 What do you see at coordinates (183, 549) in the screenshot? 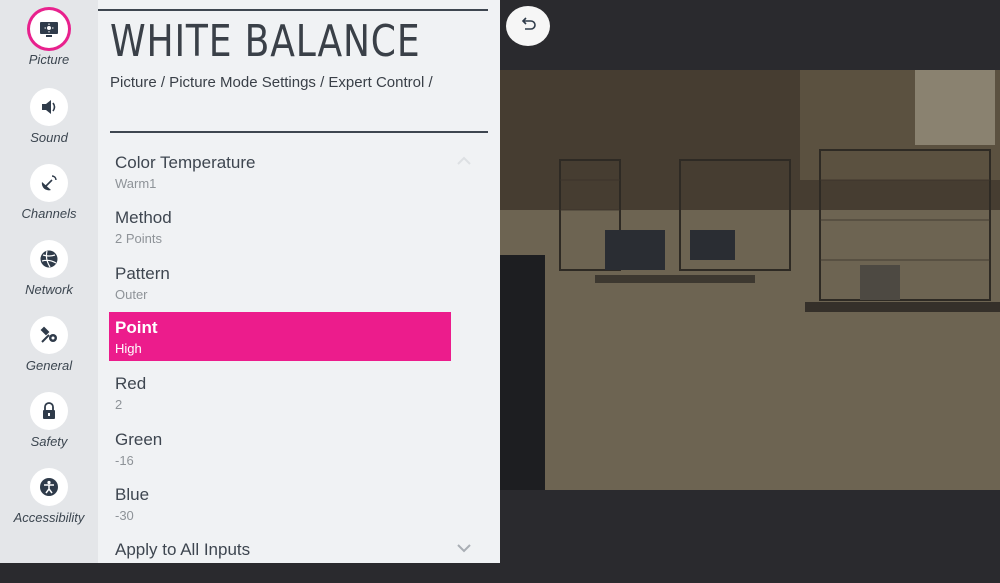
I see `menu-item-label: Apply to All Inputs` at bounding box center [183, 549].